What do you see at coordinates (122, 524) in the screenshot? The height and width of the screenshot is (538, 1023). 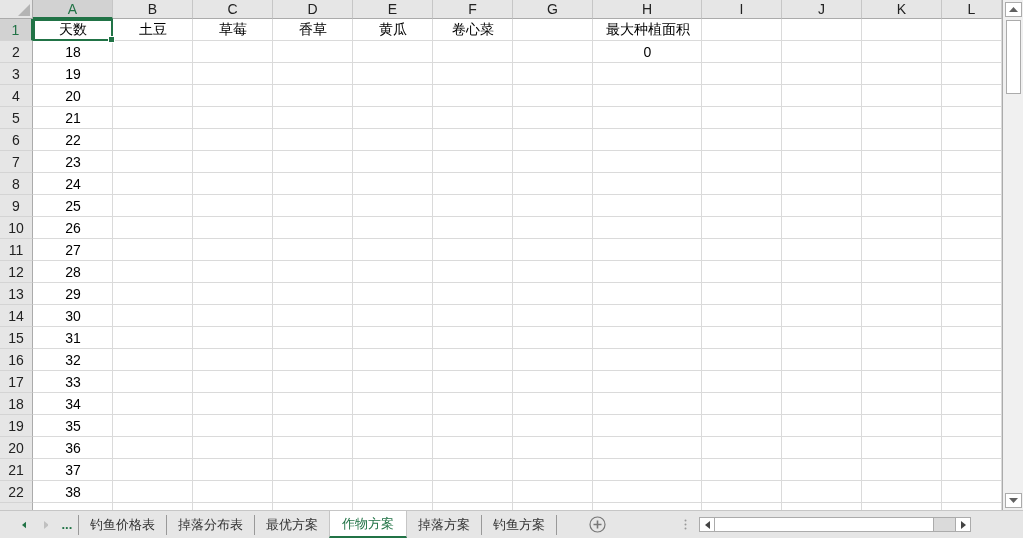 I see `sheet-tab: 钓鱼价格表` at bounding box center [122, 524].